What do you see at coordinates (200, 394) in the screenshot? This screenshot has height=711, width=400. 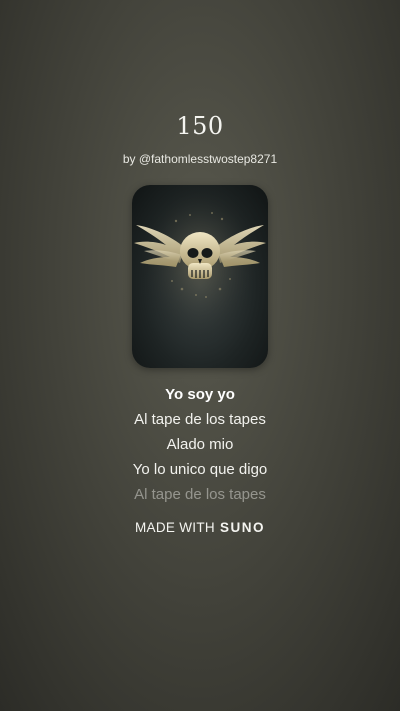 I see `lyric-line-current: Yo soy yo` at bounding box center [200, 394].